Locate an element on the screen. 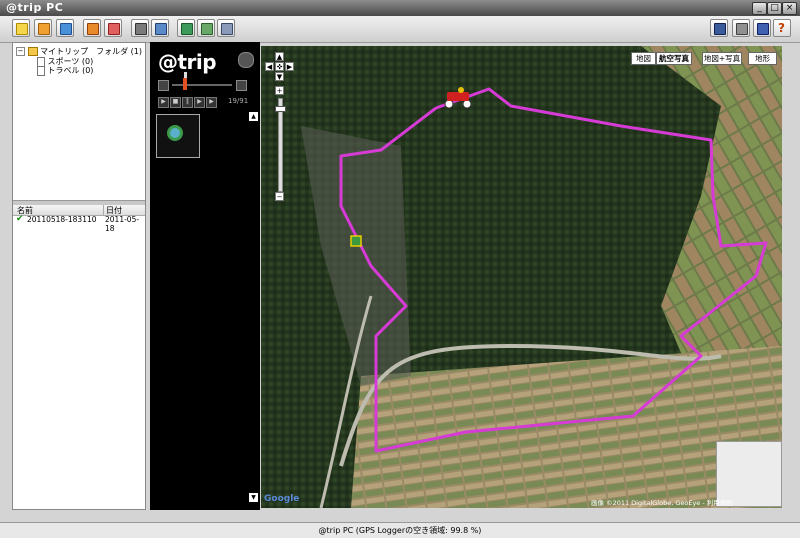  export-icon is located at coordinates (141, 29).